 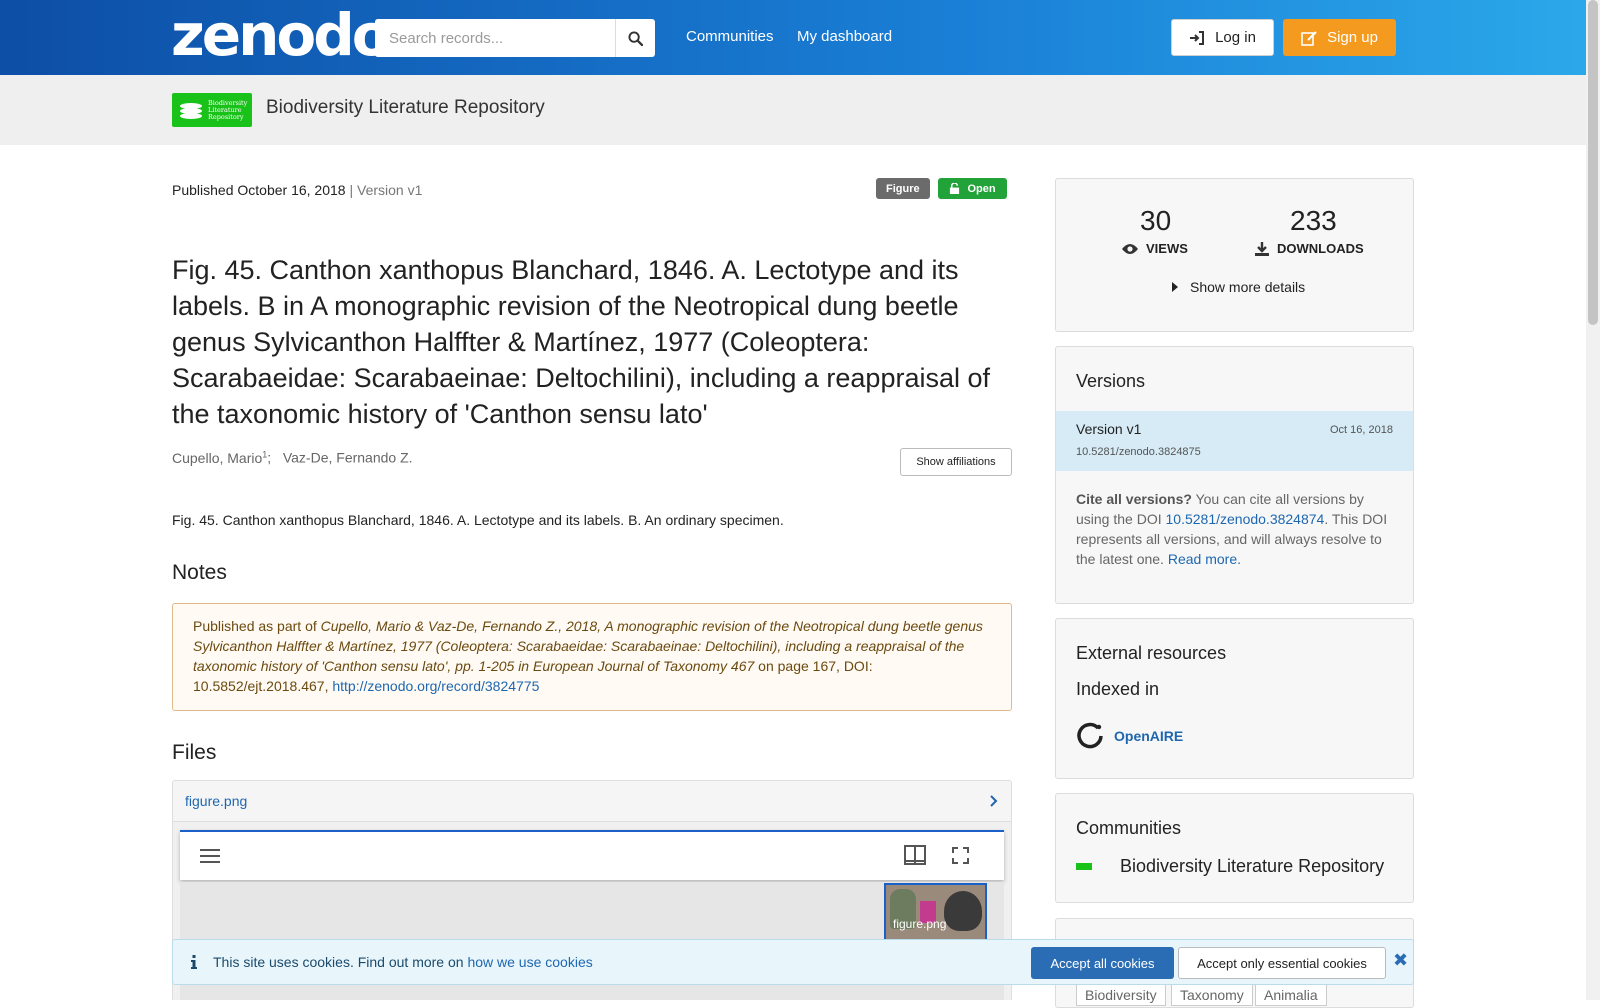 I want to click on menu-icon, so click(x=210, y=856).